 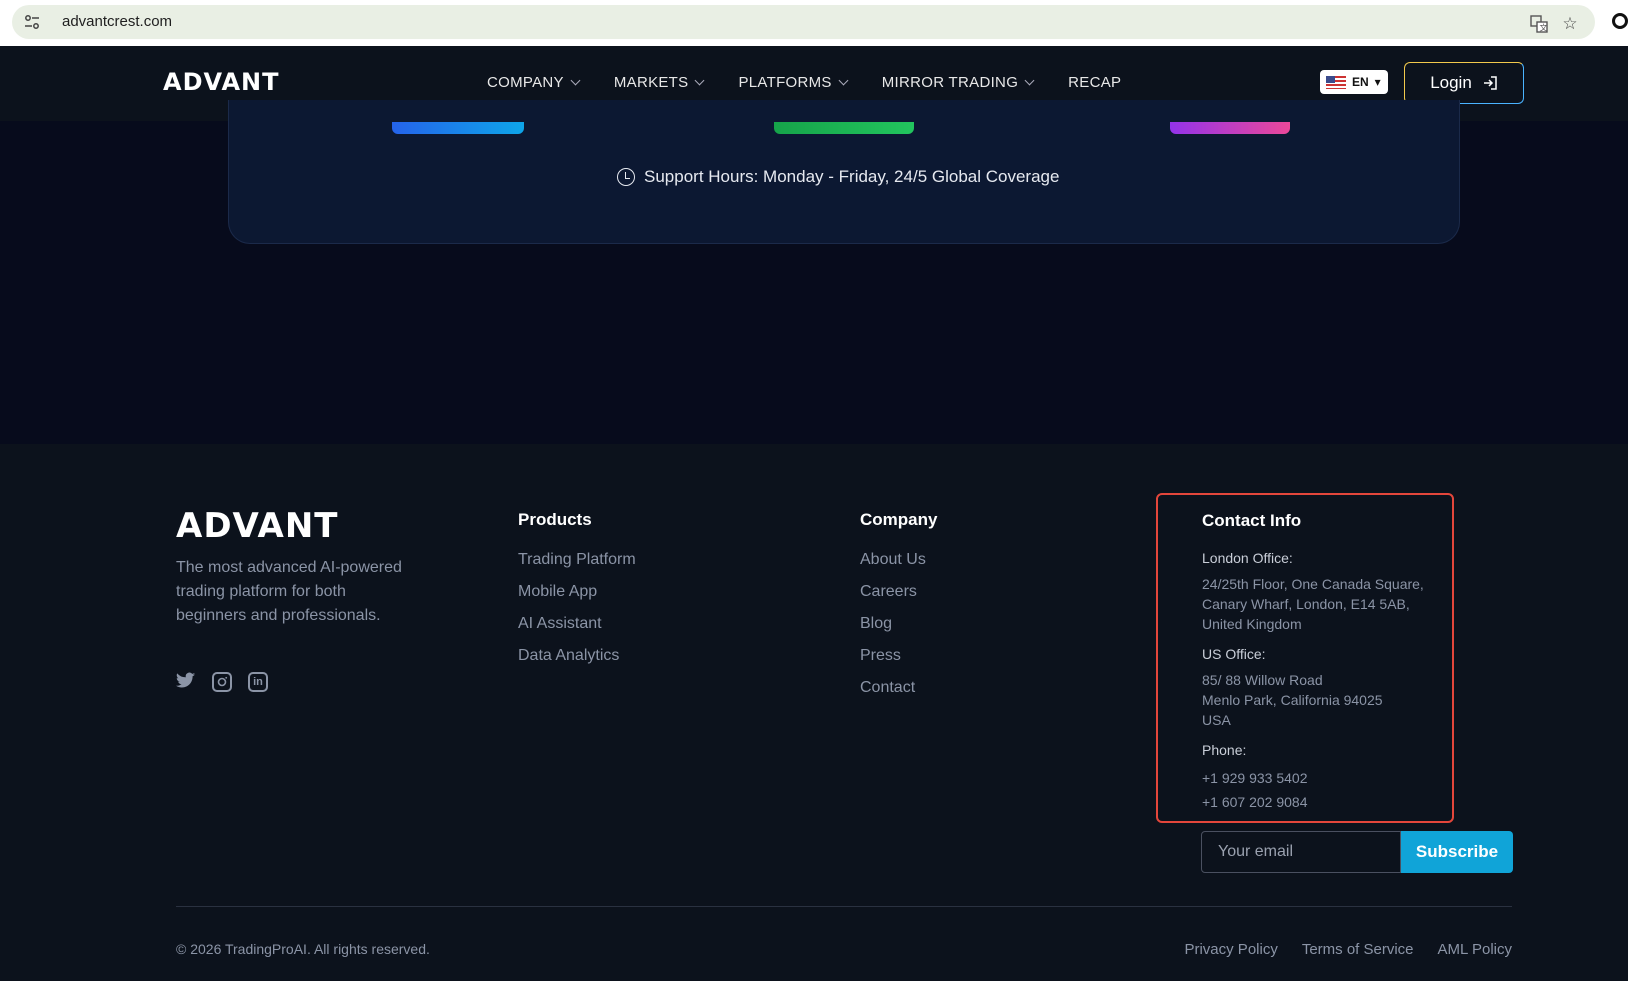 What do you see at coordinates (32, 22) in the screenshot?
I see `tune-icon` at bounding box center [32, 22].